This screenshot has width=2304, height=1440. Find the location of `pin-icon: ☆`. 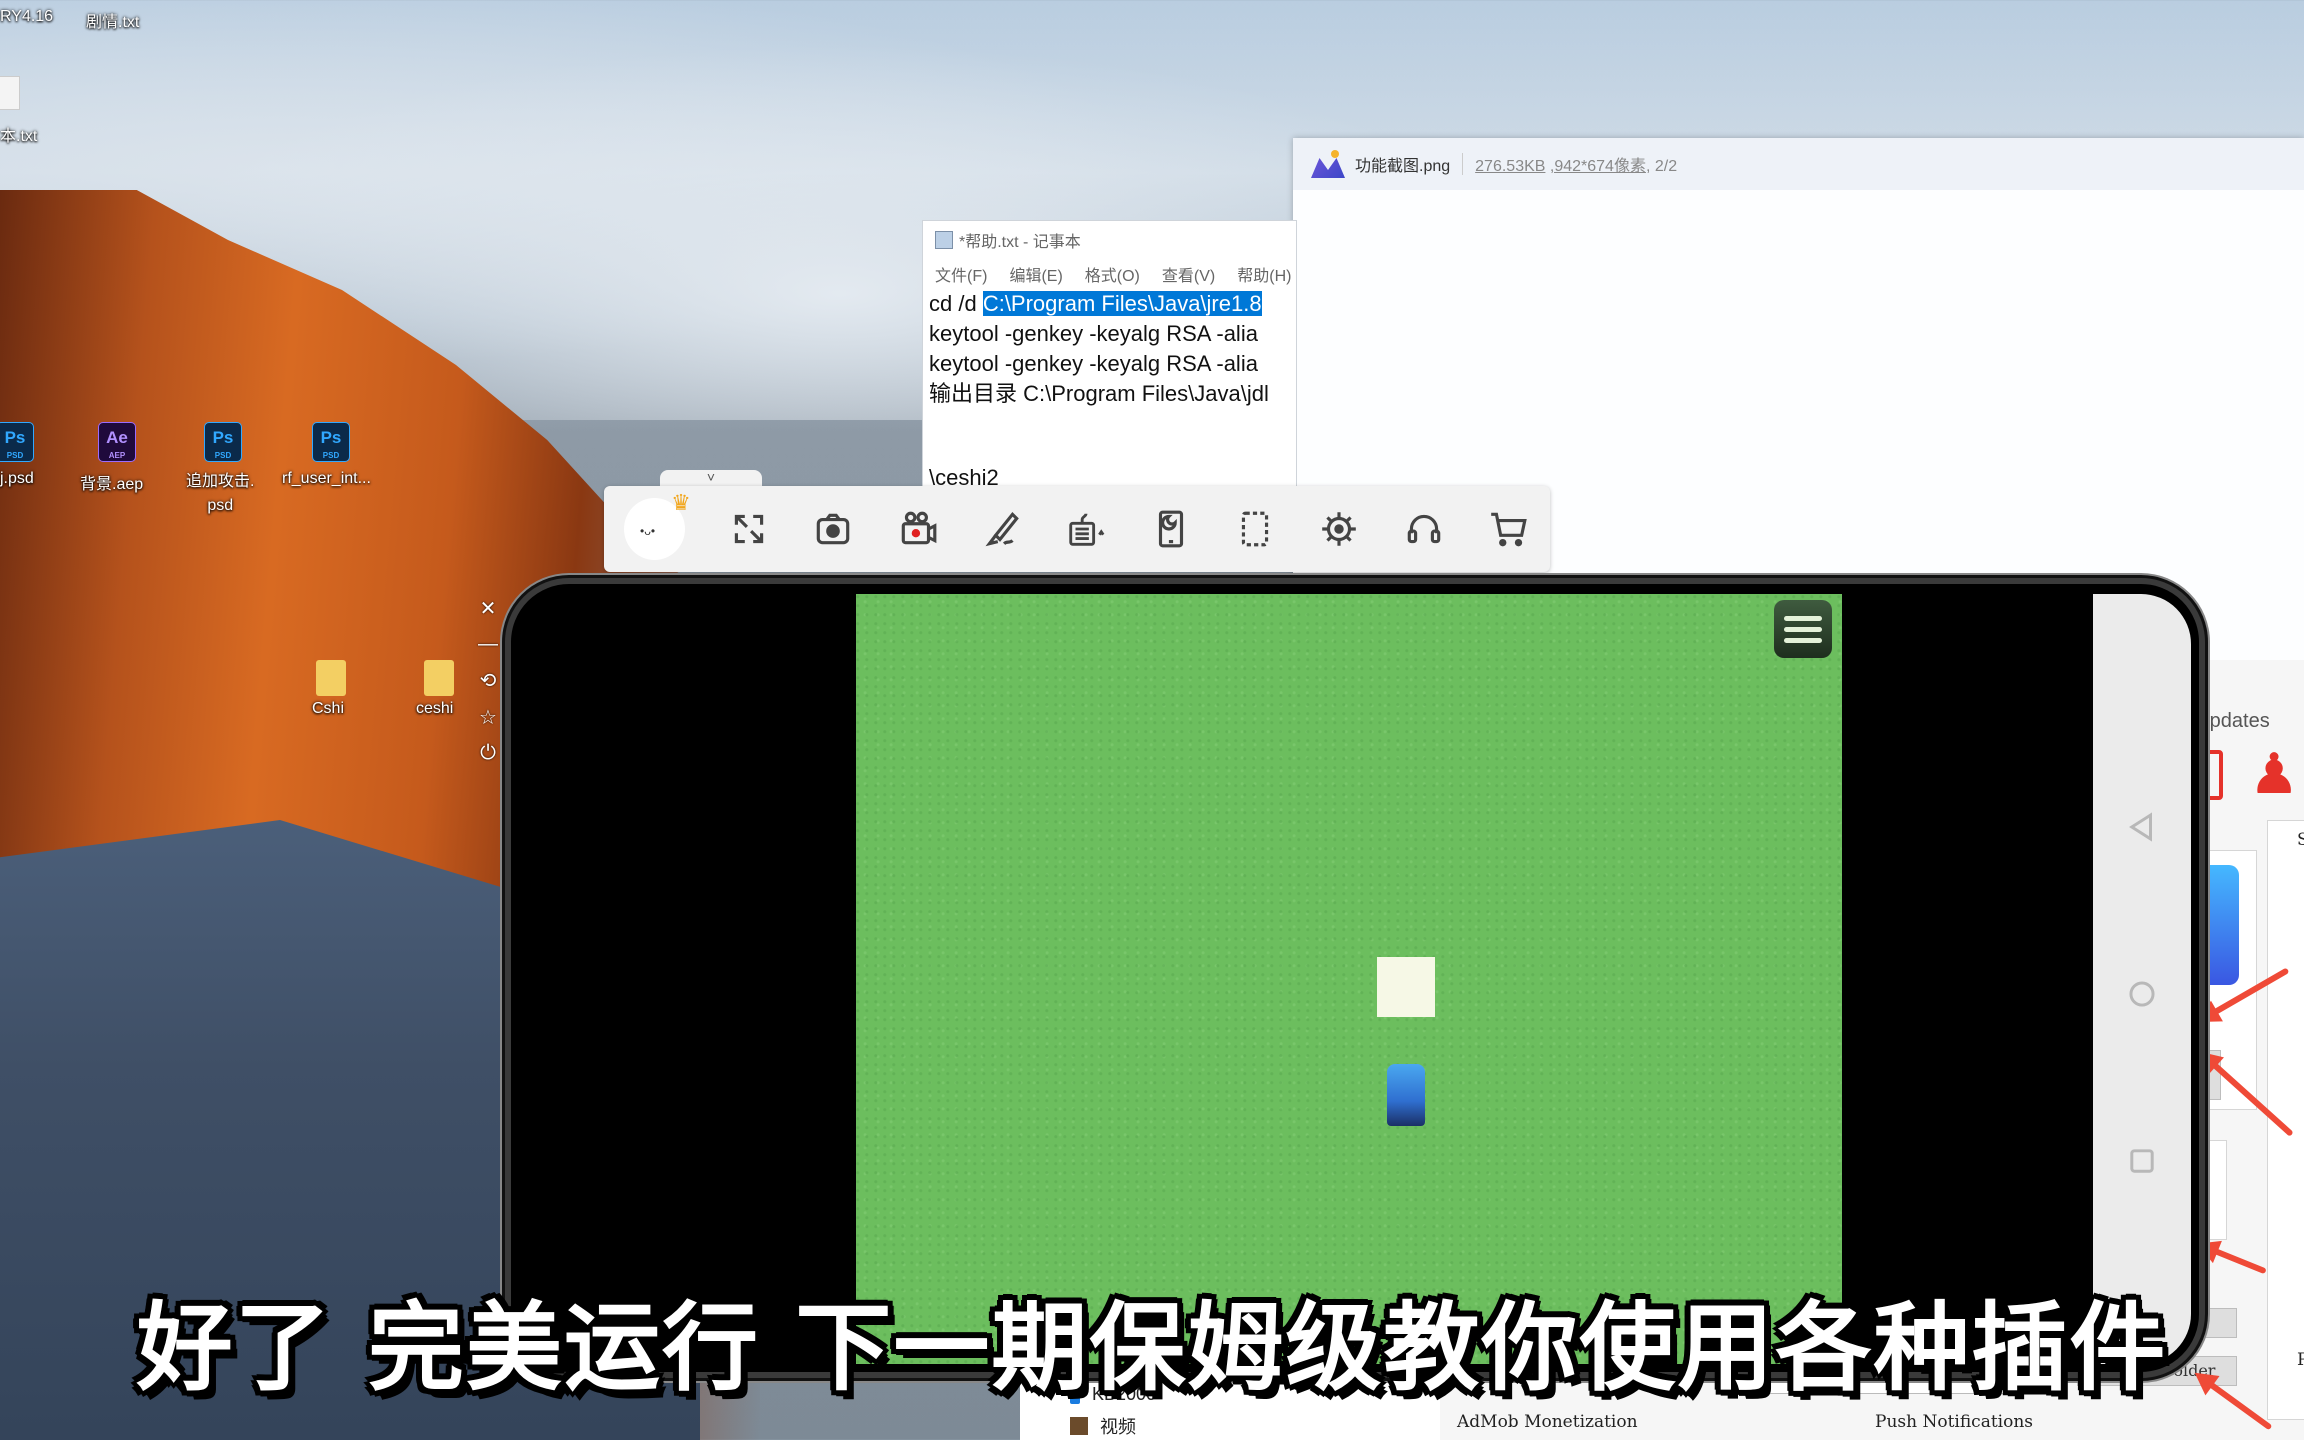

pin-icon: ☆ is located at coordinates (488, 717).